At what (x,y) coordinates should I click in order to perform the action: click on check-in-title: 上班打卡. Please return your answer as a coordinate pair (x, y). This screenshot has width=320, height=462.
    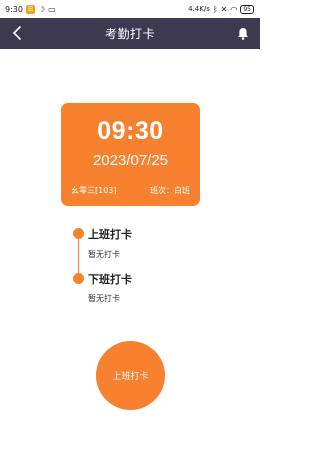
    Looking at the image, I should click on (110, 234).